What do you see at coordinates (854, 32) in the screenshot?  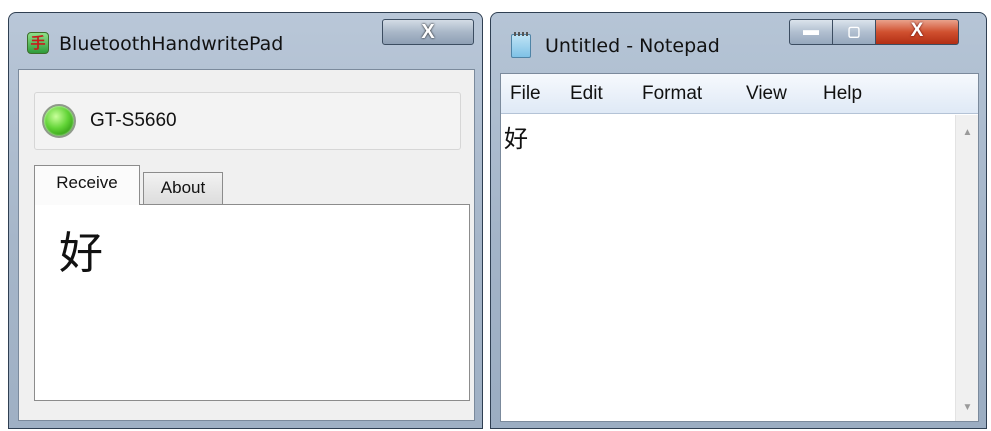 I see `maximize-button: ▢` at bounding box center [854, 32].